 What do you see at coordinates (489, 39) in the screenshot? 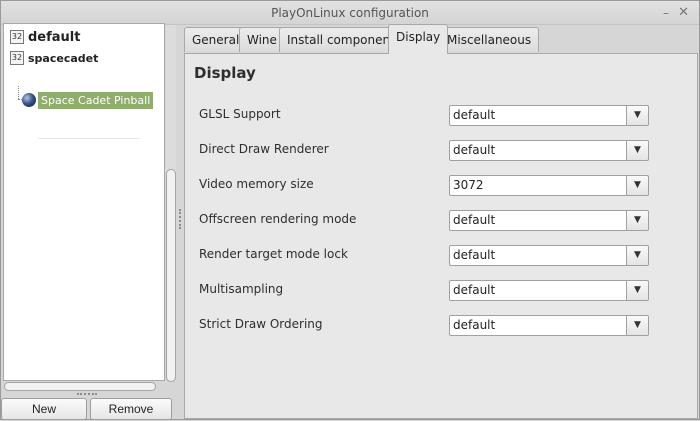
I see `tab-miscellaneous: Miscellaneous` at bounding box center [489, 39].